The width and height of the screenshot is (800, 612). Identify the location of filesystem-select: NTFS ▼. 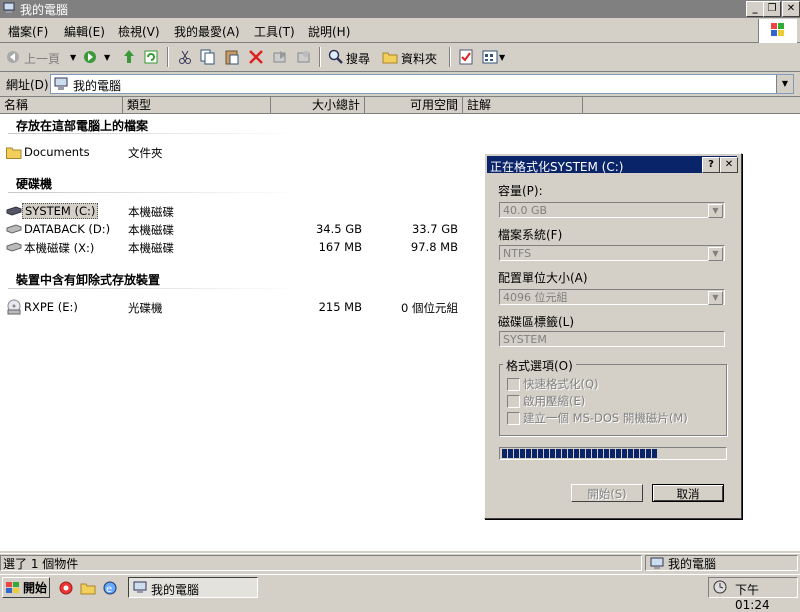
(612, 253).